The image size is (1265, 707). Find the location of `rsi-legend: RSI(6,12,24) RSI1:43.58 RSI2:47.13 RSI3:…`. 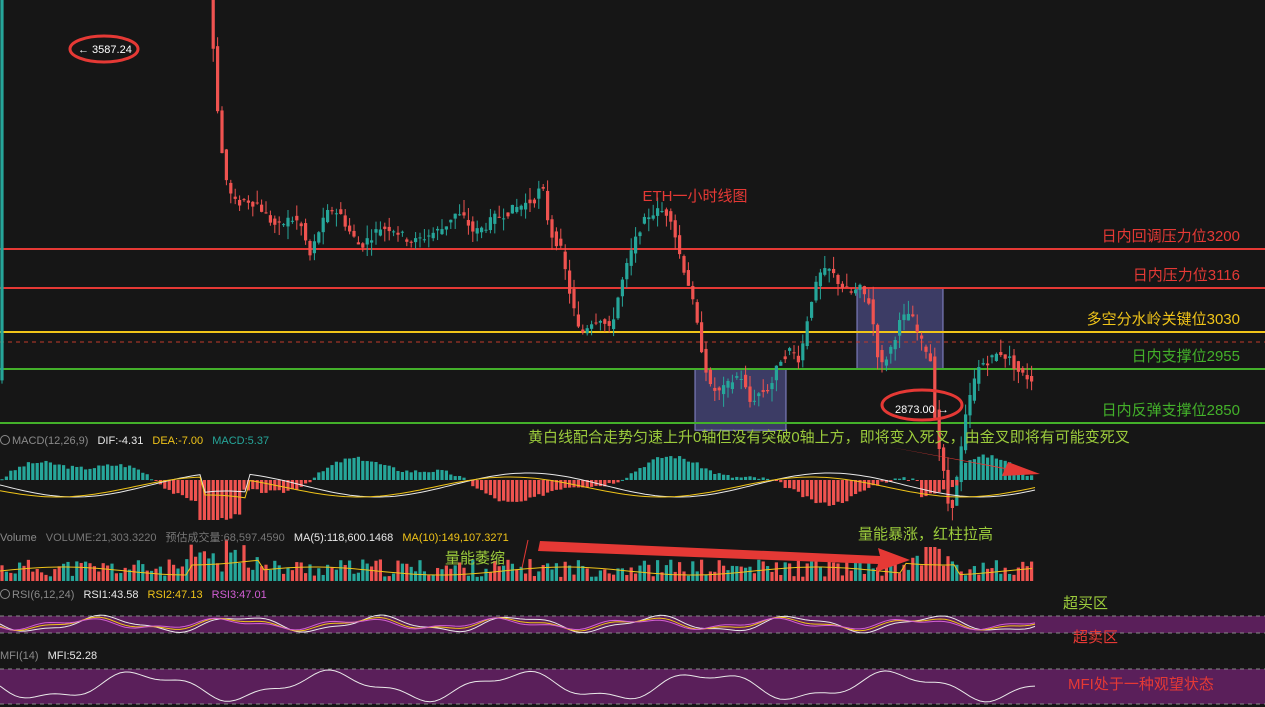

rsi-legend: RSI(6,12,24) RSI1:43.58 RSI2:47.13 RSI3:… is located at coordinates (133, 595).